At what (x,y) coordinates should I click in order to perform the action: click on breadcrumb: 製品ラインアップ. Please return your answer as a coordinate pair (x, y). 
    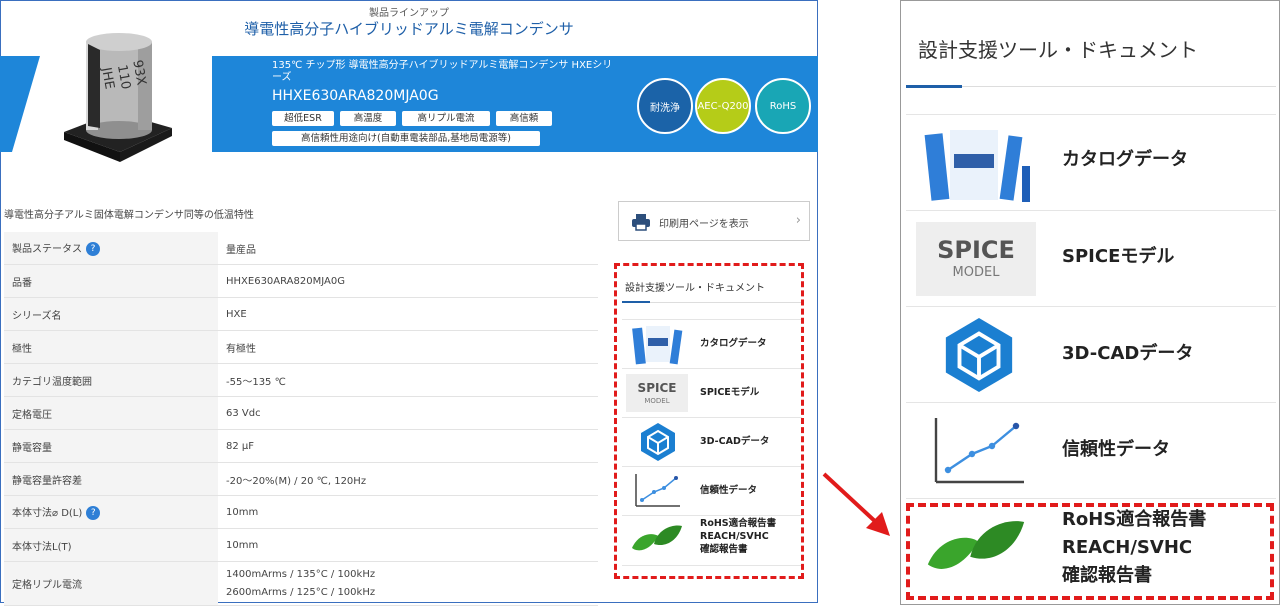
    Looking at the image, I should click on (409, 11).